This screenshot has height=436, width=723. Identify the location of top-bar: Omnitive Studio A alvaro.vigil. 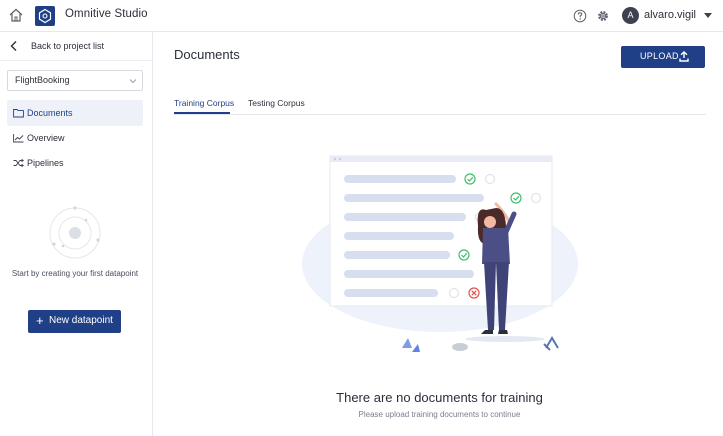
(361, 16).